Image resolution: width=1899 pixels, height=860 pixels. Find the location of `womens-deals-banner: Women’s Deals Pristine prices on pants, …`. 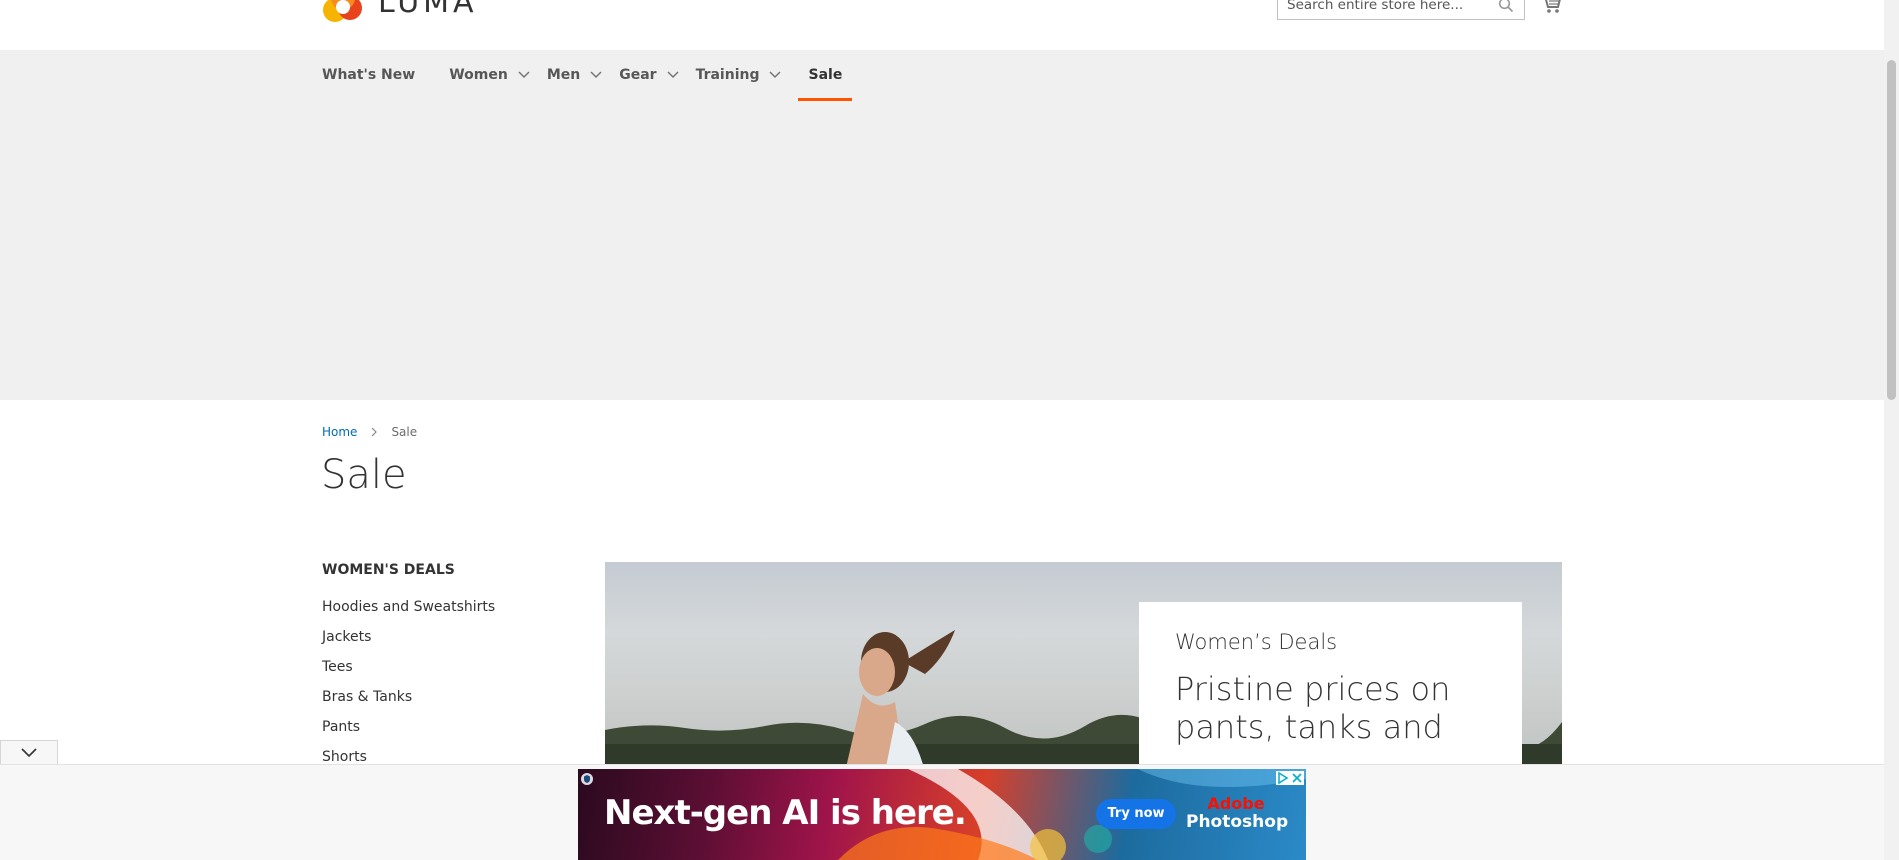

womens-deals-banner: Women’s Deals Pristine prices on pants, … is located at coordinates (1083, 663).